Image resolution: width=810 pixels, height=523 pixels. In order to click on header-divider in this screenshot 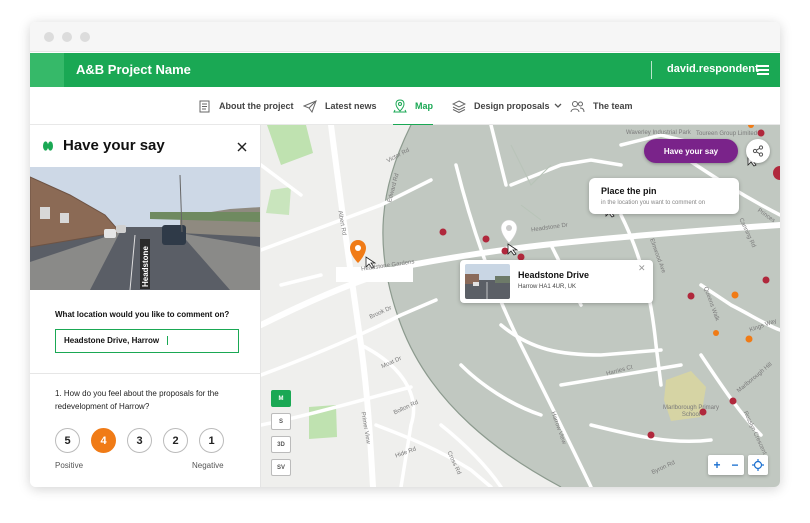, I will do `click(651, 70)`.